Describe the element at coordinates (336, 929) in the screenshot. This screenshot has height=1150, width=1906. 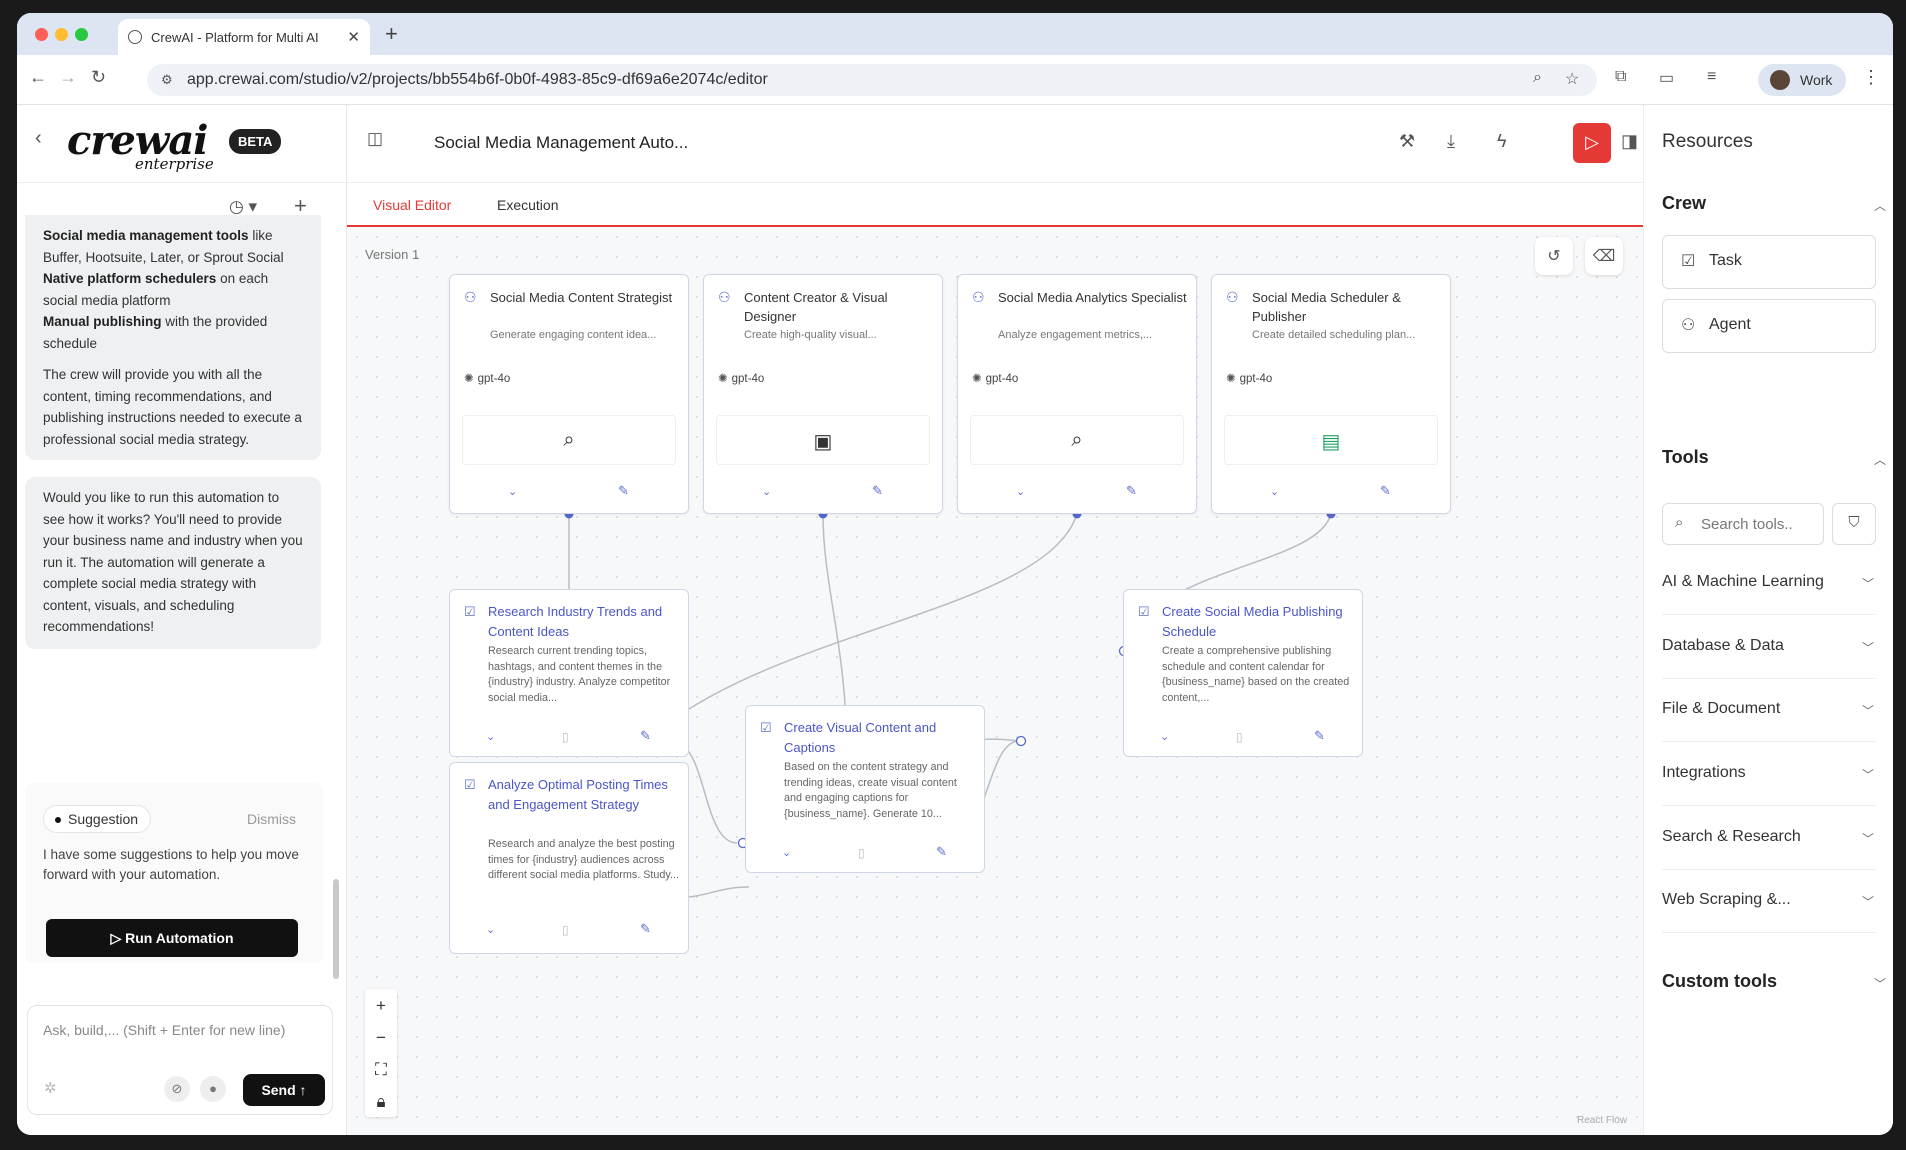
I see `chat-scrollbar` at that location.